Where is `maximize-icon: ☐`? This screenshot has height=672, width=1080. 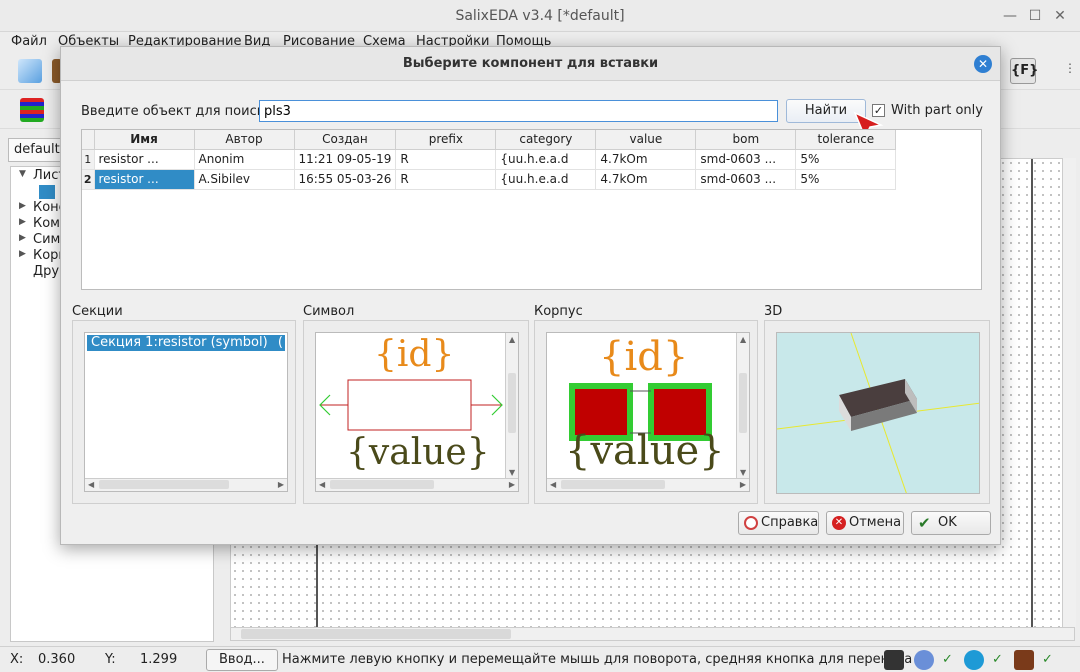
maximize-icon: ☐ is located at coordinates (1035, 16).